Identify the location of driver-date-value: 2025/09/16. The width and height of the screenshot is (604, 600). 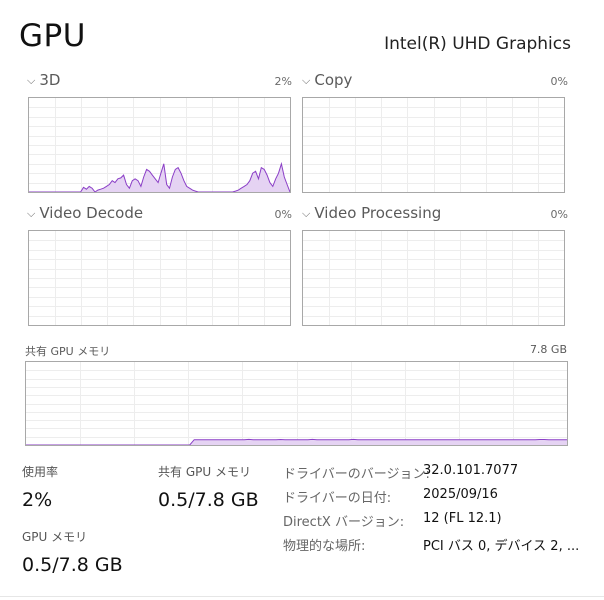
(460, 494).